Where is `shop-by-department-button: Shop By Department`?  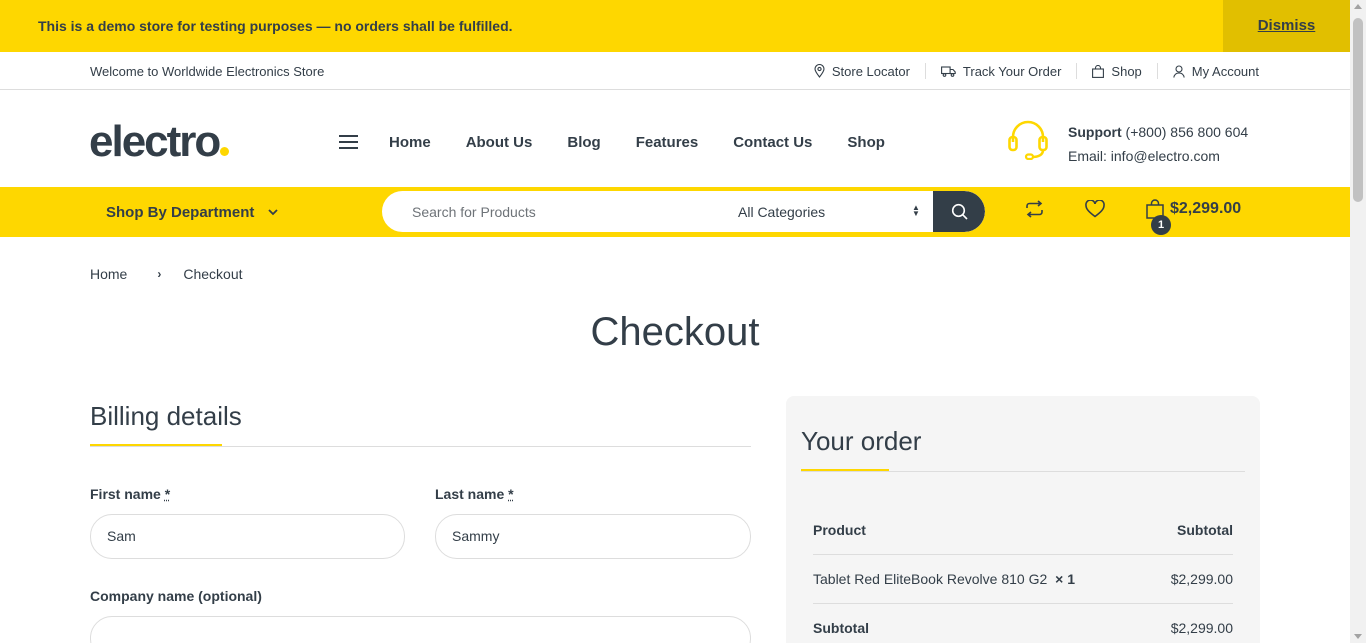
shop-by-department-button: Shop By Department is located at coordinates (192, 212).